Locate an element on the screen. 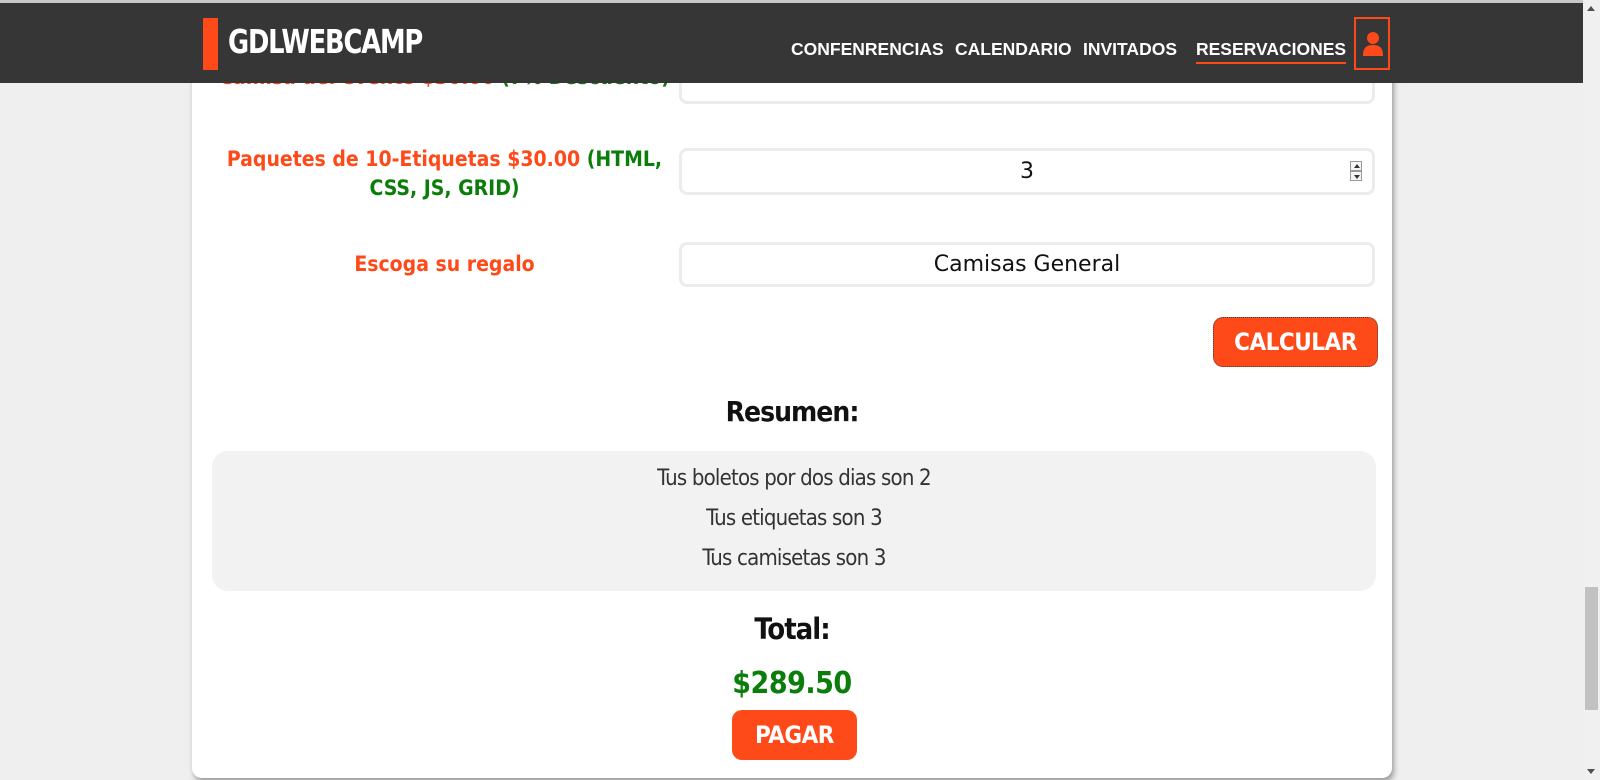 This screenshot has width=1600, height=780. resumen-title: Resumen: is located at coordinates (792, 411).